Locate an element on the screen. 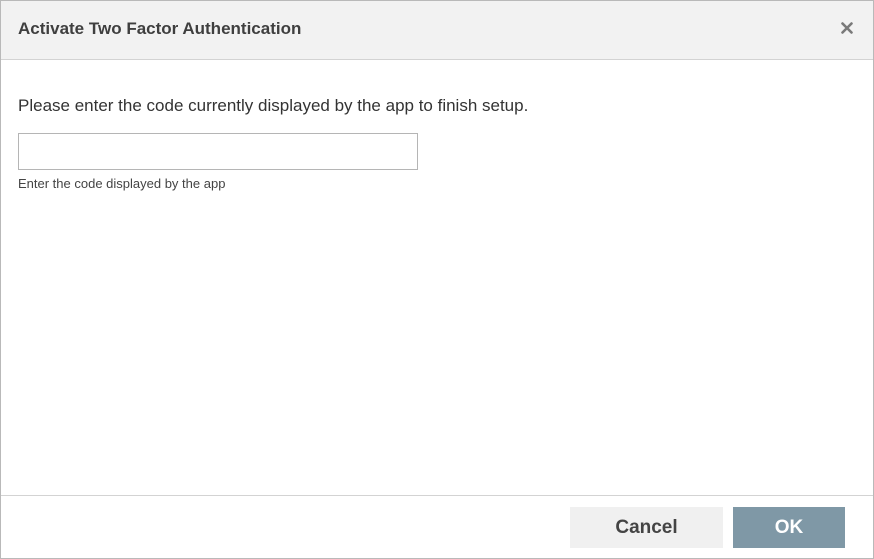 The image size is (874, 559). code-input-hint: Enter the code displayed by the app is located at coordinates (122, 183).